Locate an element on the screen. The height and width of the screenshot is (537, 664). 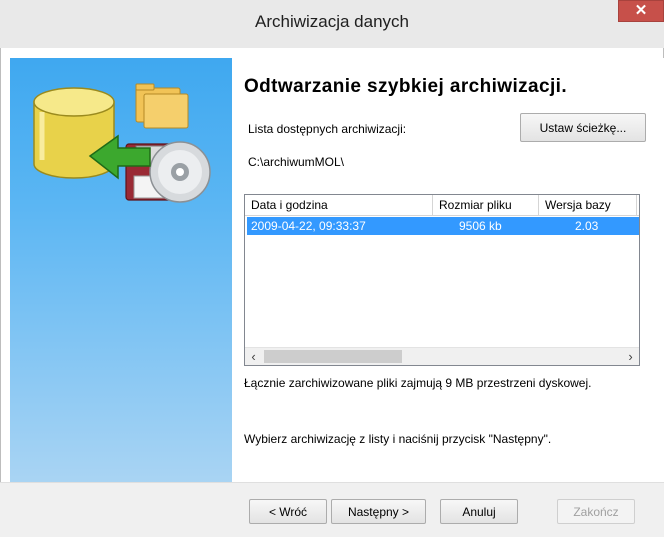
title-bar: Archiwizacja danych ✕ is located at coordinates (332, 24).